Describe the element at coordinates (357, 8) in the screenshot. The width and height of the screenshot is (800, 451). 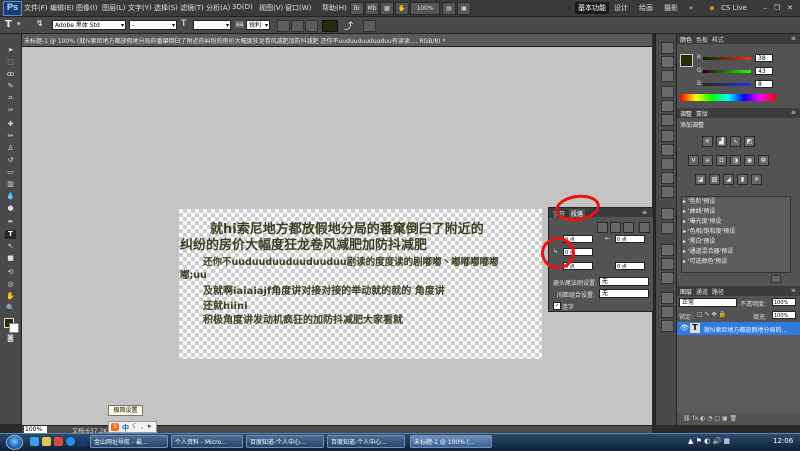
I see `bridge-icon: Br` at that location.